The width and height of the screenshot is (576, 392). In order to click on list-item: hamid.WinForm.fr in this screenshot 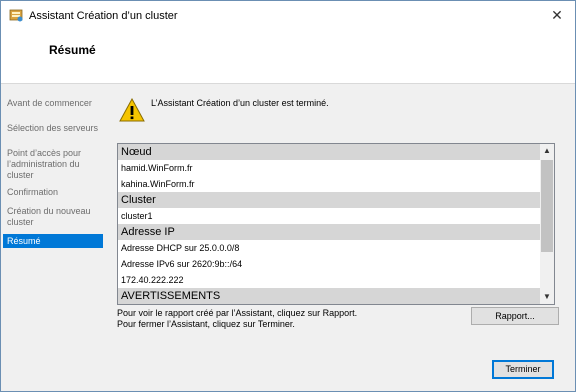, I will do `click(157, 168)`.